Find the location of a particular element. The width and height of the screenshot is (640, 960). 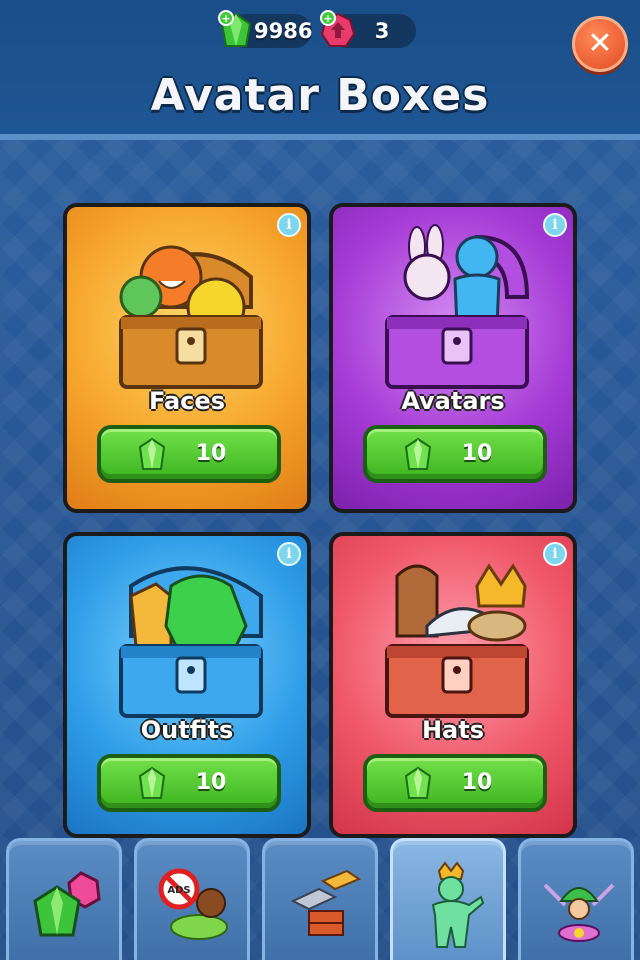

token-icon: + is located at coordinates (338, 28).